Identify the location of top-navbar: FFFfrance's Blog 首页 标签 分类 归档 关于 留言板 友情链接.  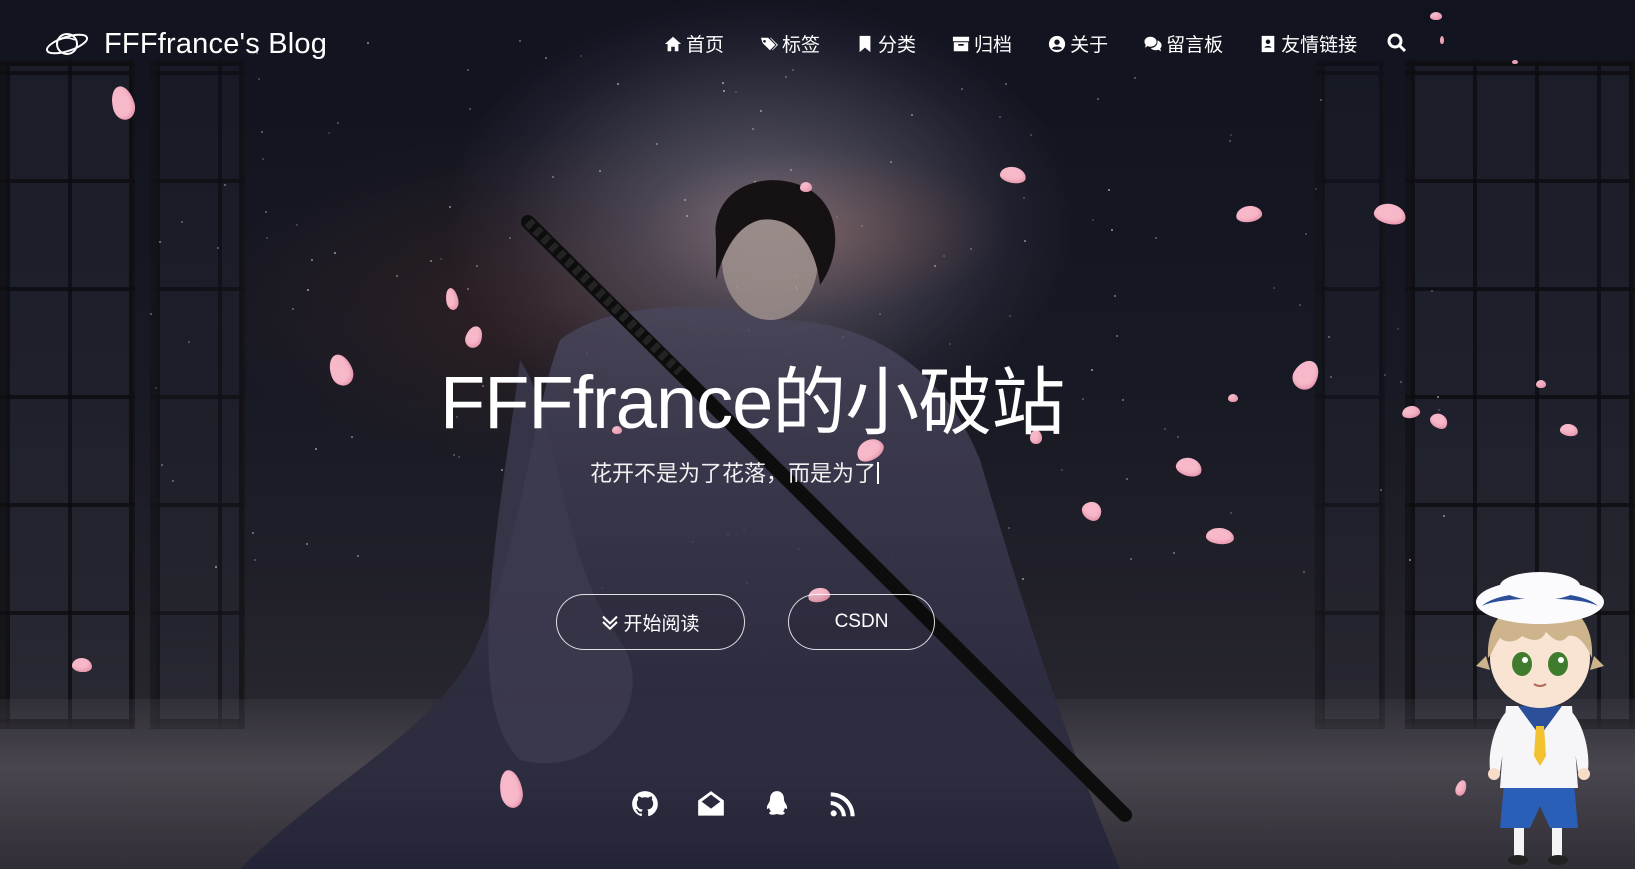
(817, 45).